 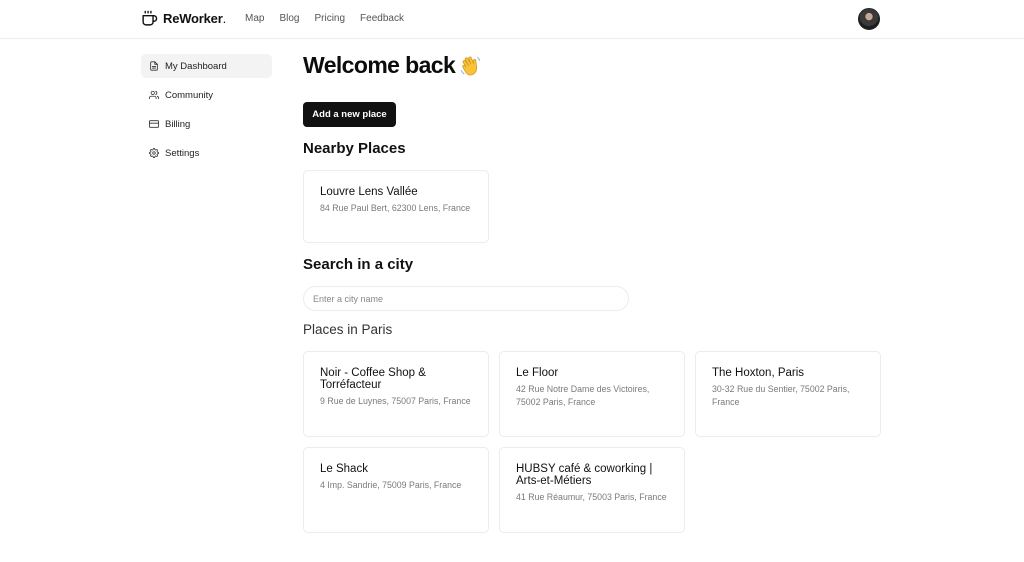 I want to click on sidebar: My Dashboard Community Billing Settings, so click(x=206, y=112).